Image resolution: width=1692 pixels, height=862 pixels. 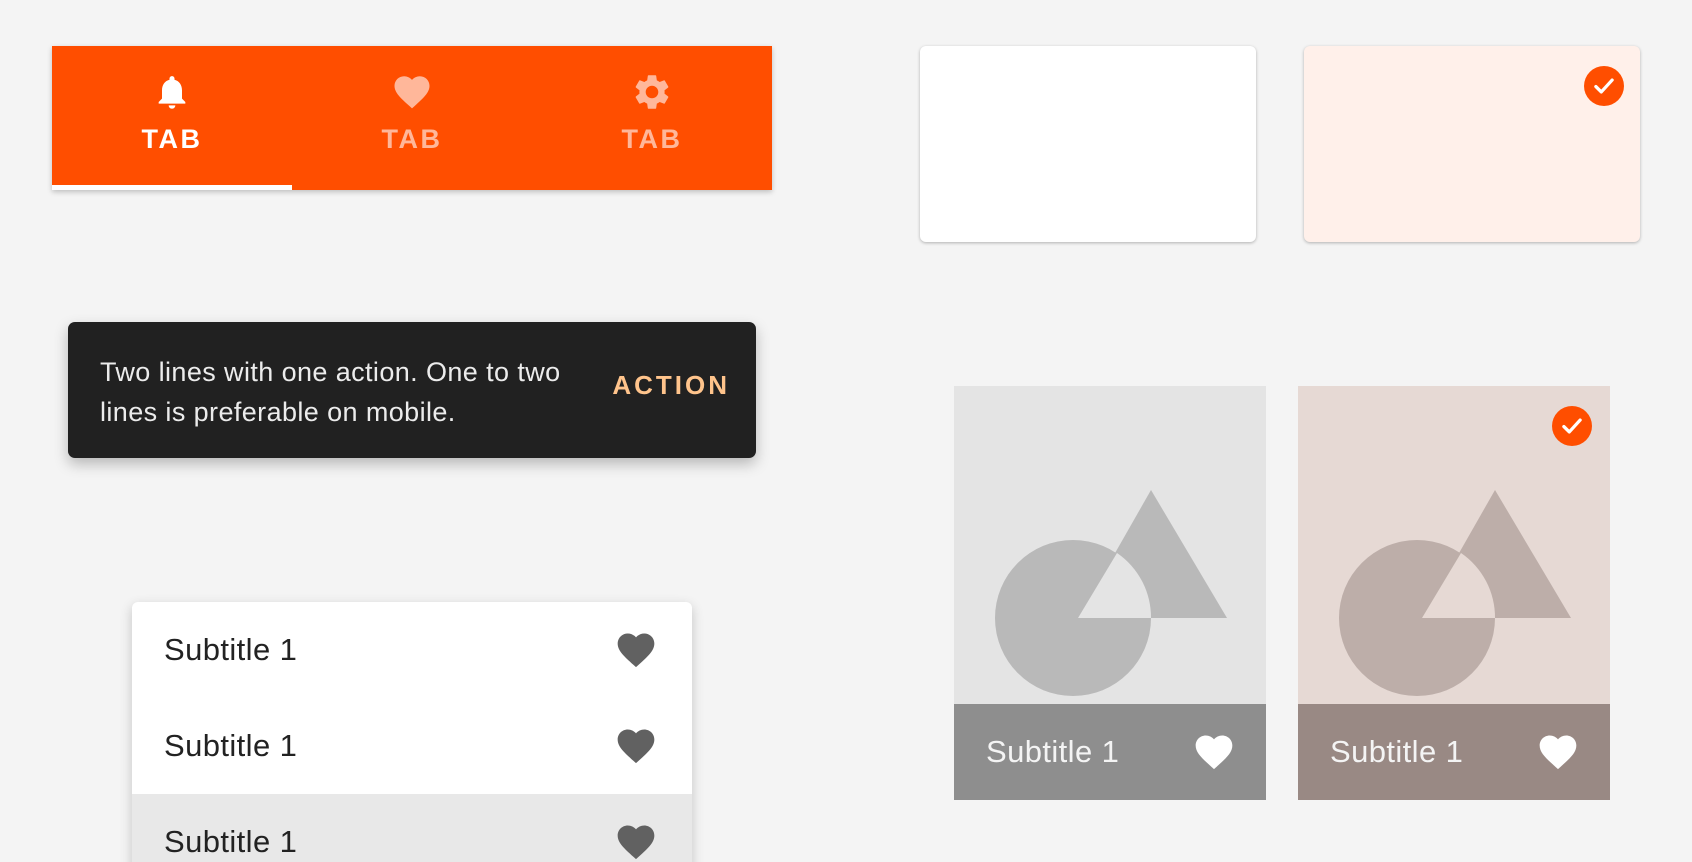 I want to click on gear-icon, so click(x=652, y=92).